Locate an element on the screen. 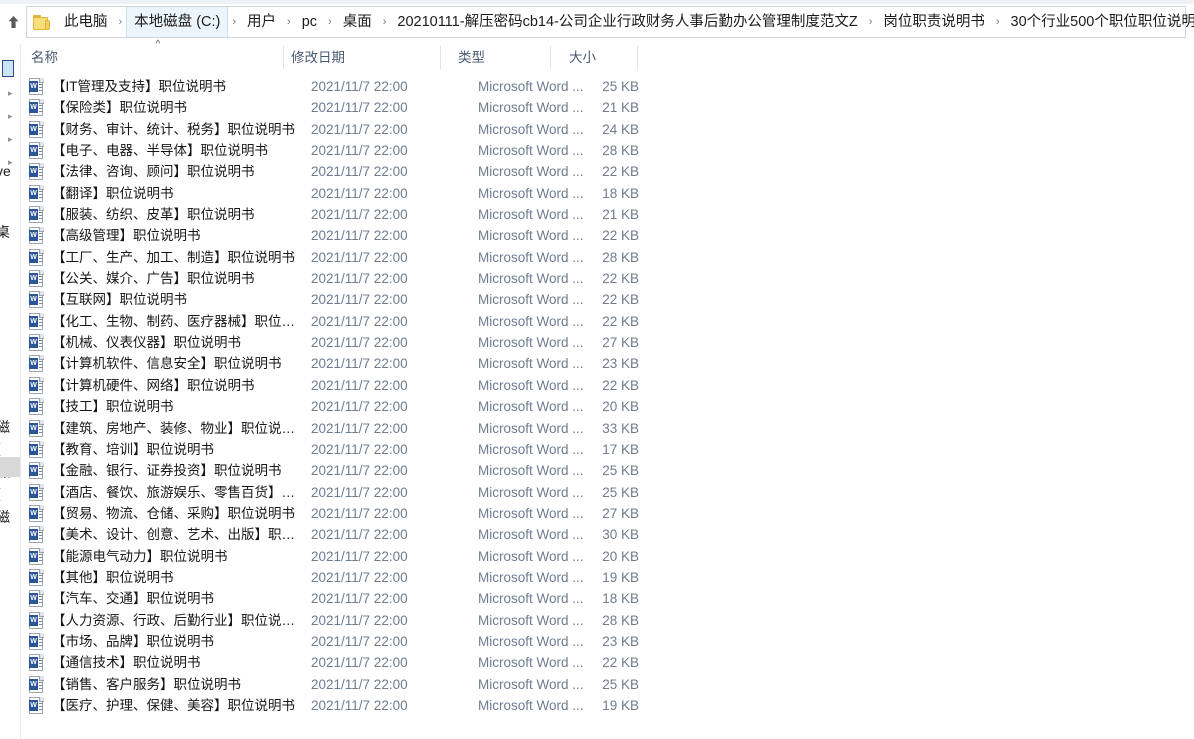  column-header: 类型 is located at coordinates (471, 57).